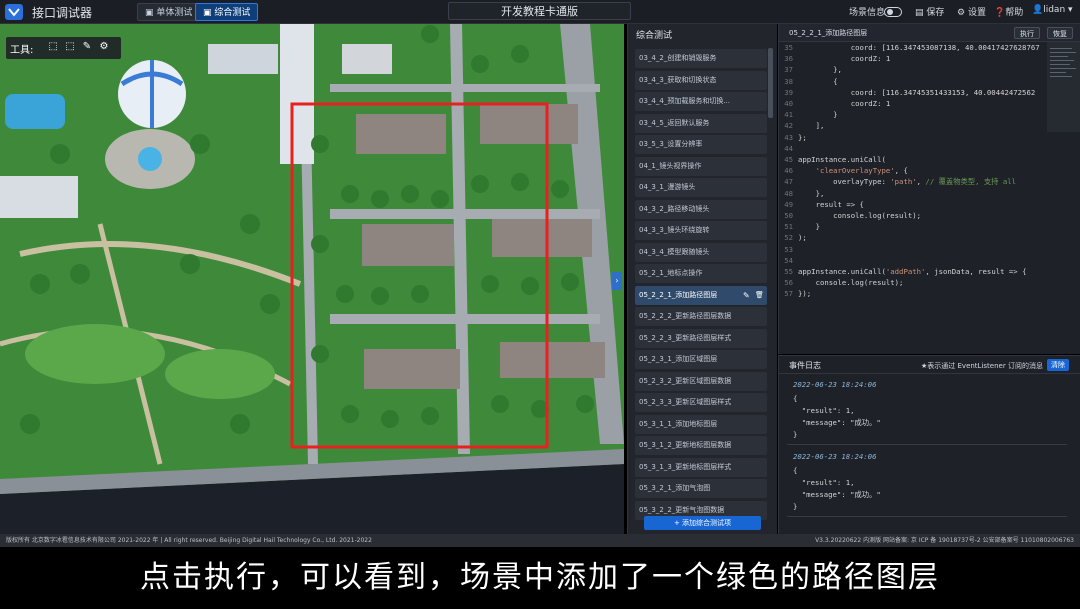  Describe the element at coordinates (788, 215) in the screenshot. I see `line-number: 50` at that location.